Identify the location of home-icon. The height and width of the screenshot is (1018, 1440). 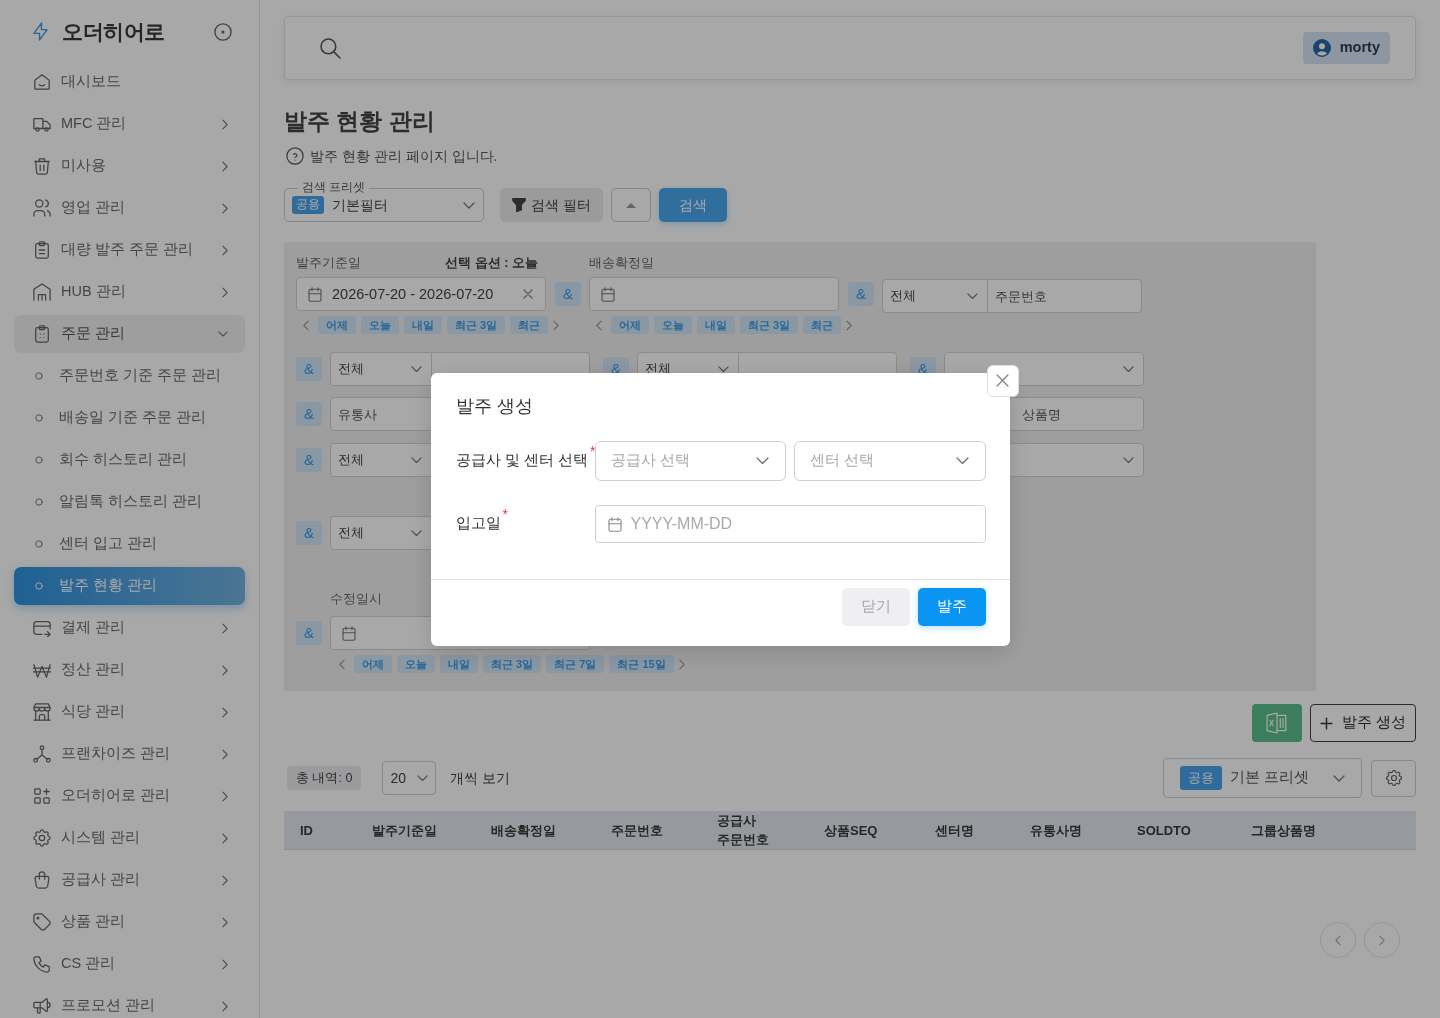
(42, 82).